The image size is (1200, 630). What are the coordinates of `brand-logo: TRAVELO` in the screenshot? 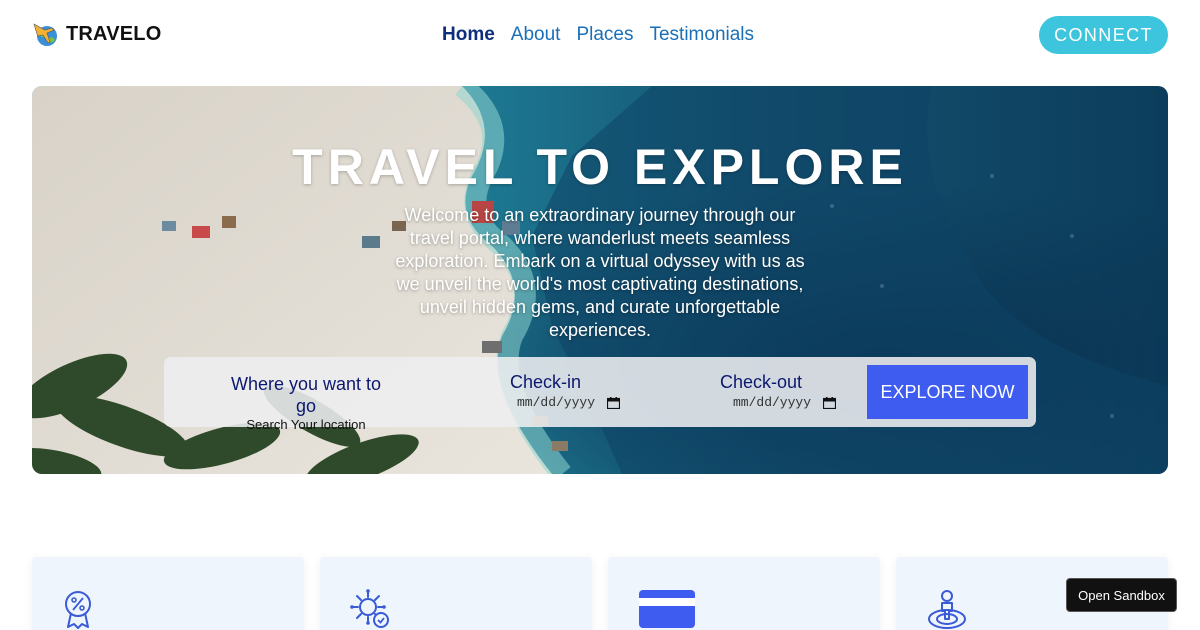 It's located at (96, 34).